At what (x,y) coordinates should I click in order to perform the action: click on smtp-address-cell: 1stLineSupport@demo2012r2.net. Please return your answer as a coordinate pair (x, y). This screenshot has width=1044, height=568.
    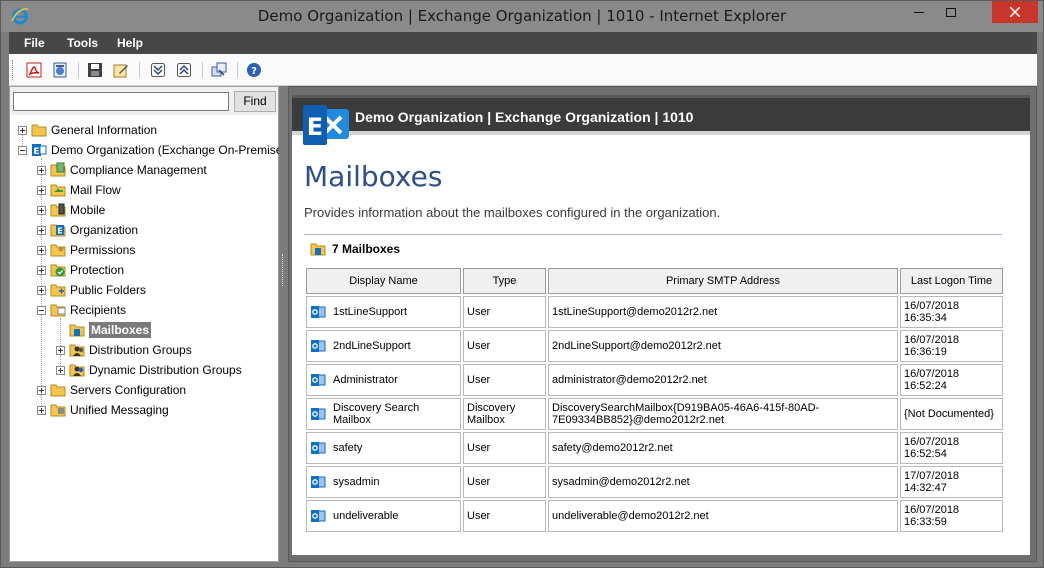
    Looking at the image, I should click on (723, 312).